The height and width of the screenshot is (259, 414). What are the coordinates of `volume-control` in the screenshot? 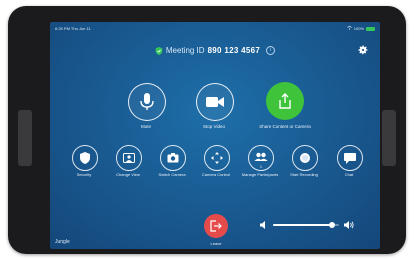 It's located at (310, 225).